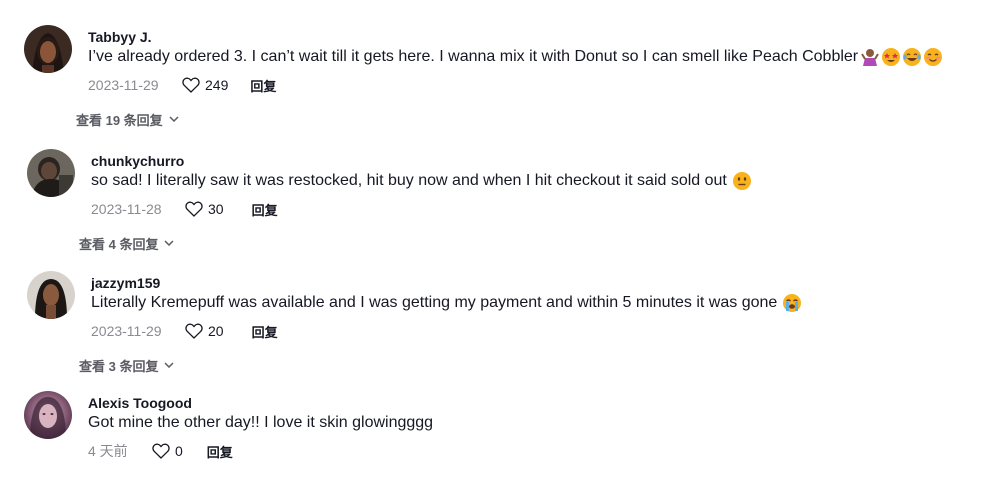 The width and height of the screenshot is (1005, 487). Describe the element at coordinates (741, 181) in the screenshot. I see `neutral-face-icon` at that location.